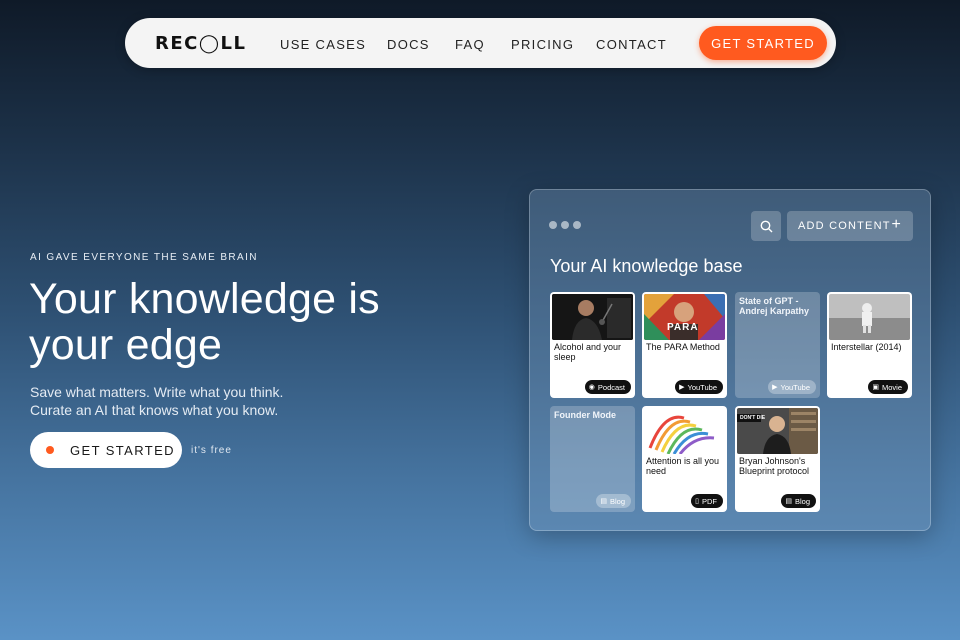 The width and height of the screenshot is (960, 640). Describe the element at coordinates (157, 392) in the screenshot. I see `hero-sub-line1: Save what matters. Write what you think.` at that location.